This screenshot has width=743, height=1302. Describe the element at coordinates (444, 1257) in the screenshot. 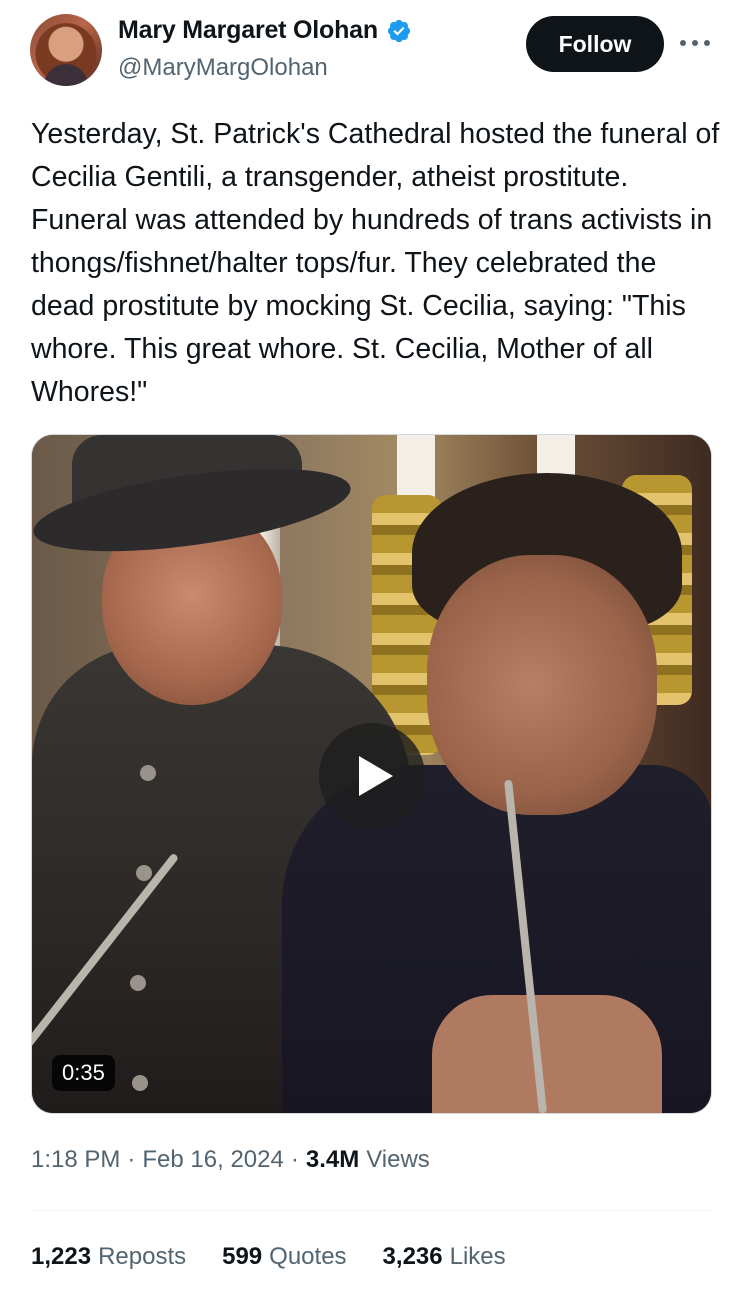

I see `likes-stat: 3,236 Likes` at that location.